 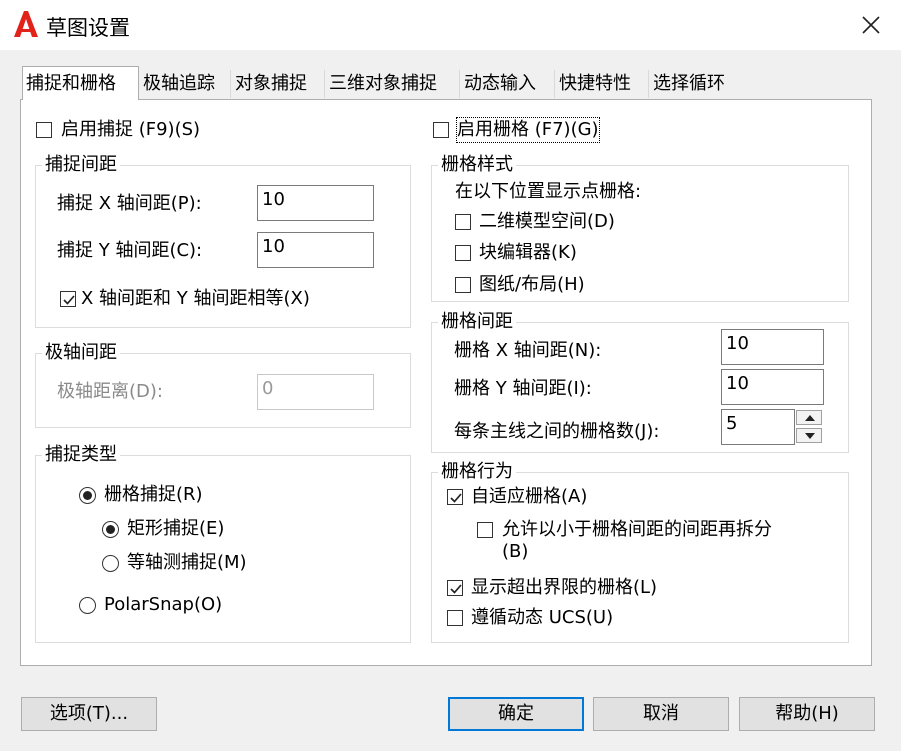 I want to click on dialog-title: 草图设置, so click(x=88, y=28).